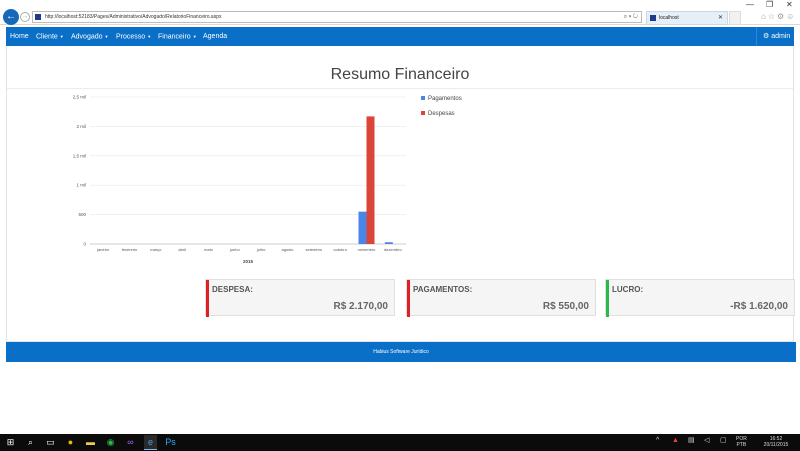  Describe the element at coordinates (110, 442) in the screenshot. I see `whatsapp-icon: ◉` at that location.